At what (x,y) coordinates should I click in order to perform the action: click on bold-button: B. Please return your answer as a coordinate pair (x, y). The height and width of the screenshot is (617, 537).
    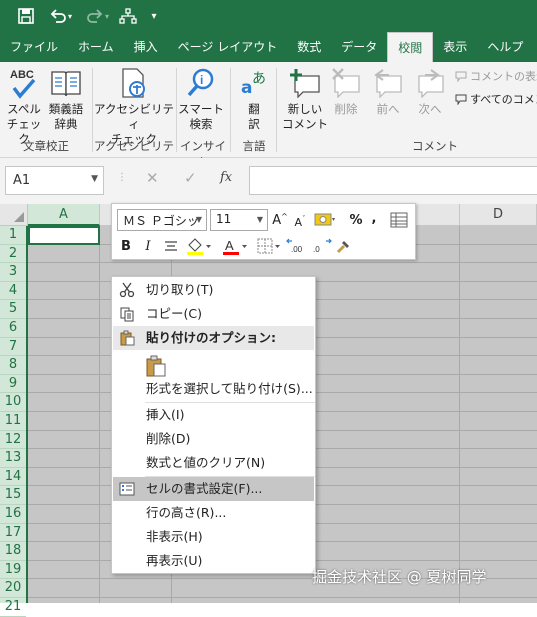
    Looking at the image, I should click on (126, 246).